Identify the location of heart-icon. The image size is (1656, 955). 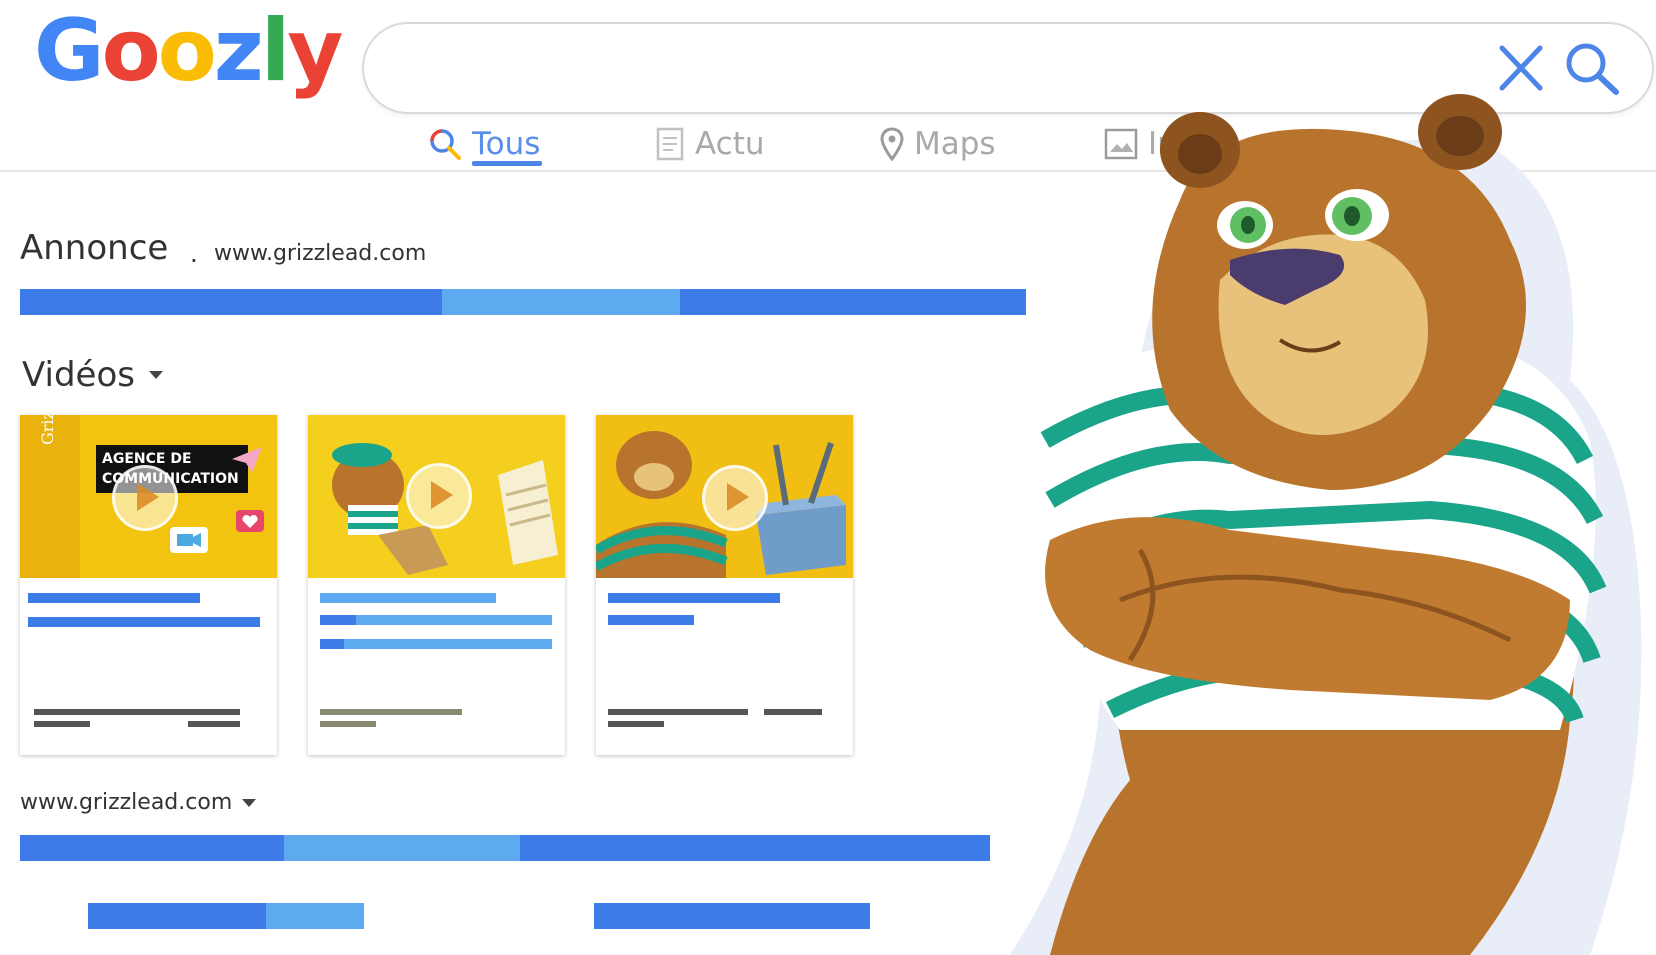
(250, 521).